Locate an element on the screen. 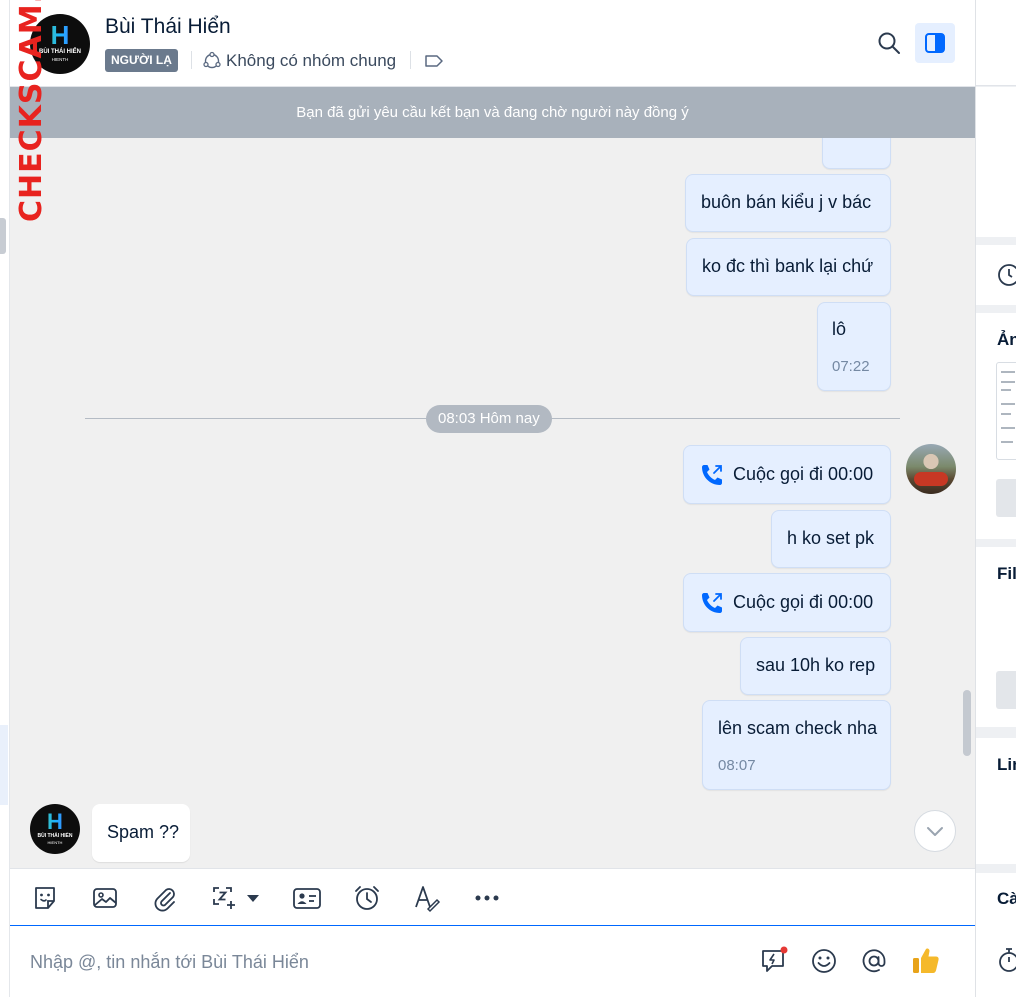  stranger-badge: NGƯỜI LẠ is located at coordinates (141, 60).